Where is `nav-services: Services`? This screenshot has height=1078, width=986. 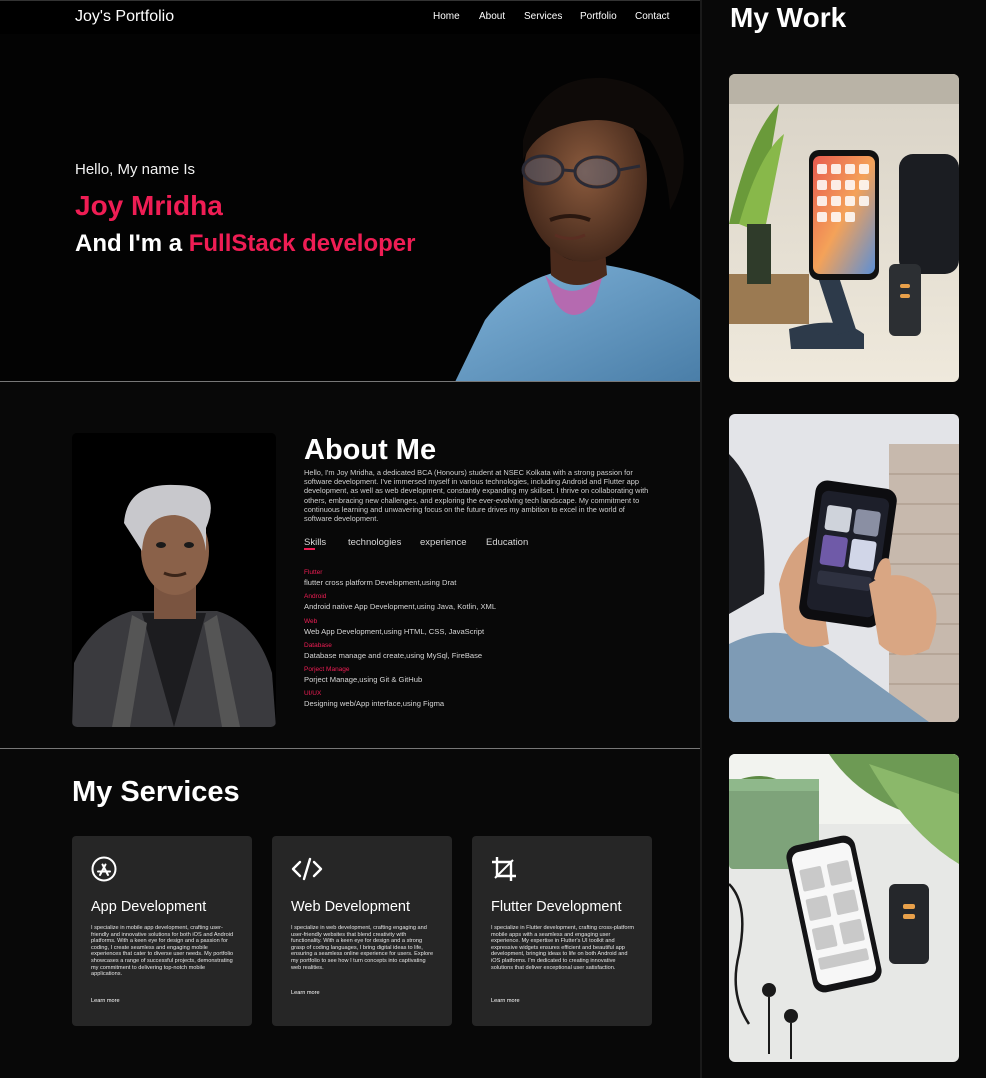 nav-services: Services is located at coordinates (543, 16).